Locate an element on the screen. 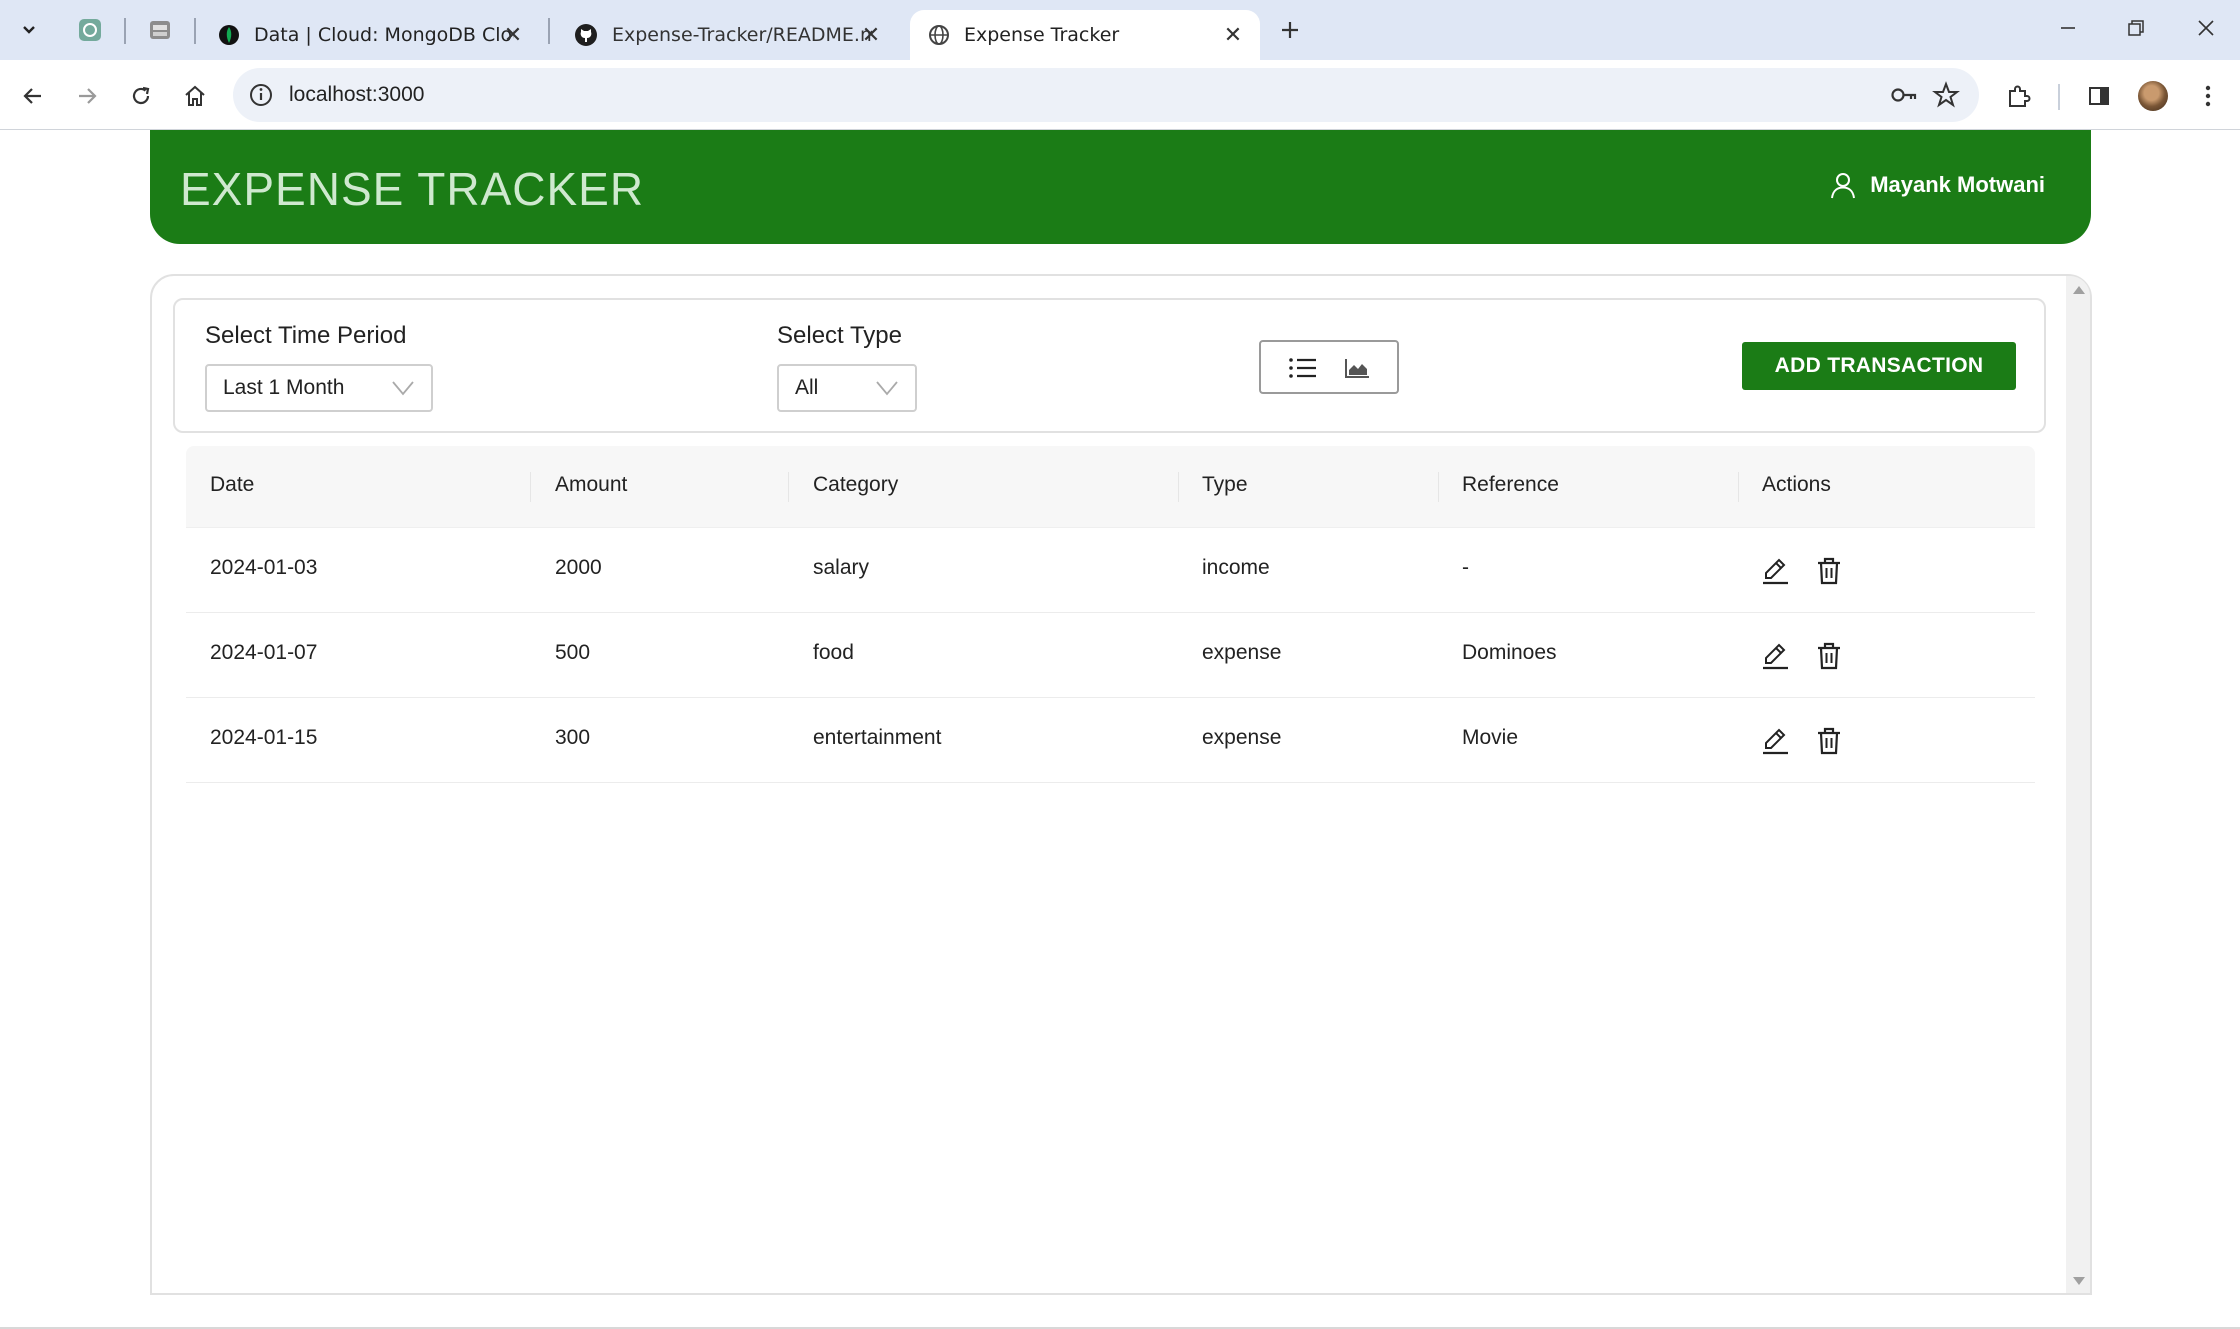 This screenshot has height=1329, width=2240. bookmark-star-icon is located at coordinates (1946, 95).